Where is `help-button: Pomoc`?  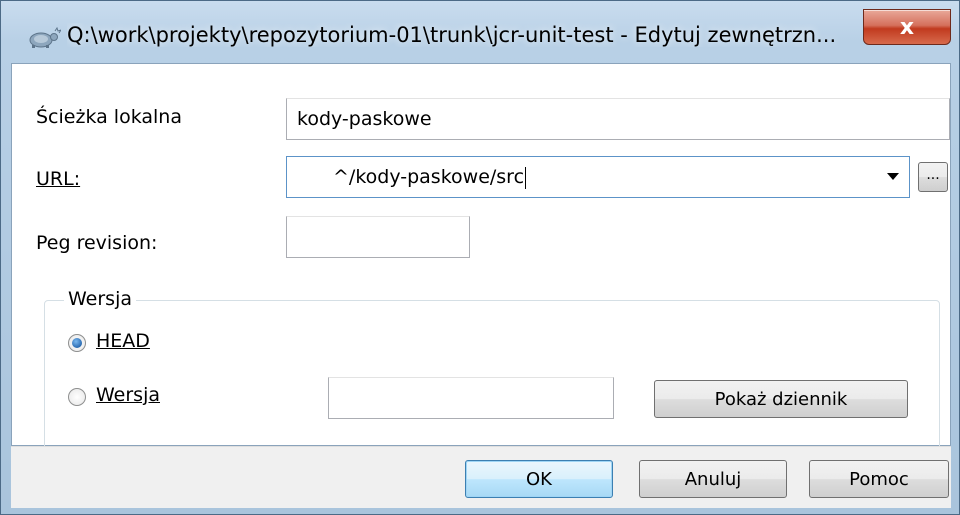 help-button: Pomoc is located at coordinates (879, 479).